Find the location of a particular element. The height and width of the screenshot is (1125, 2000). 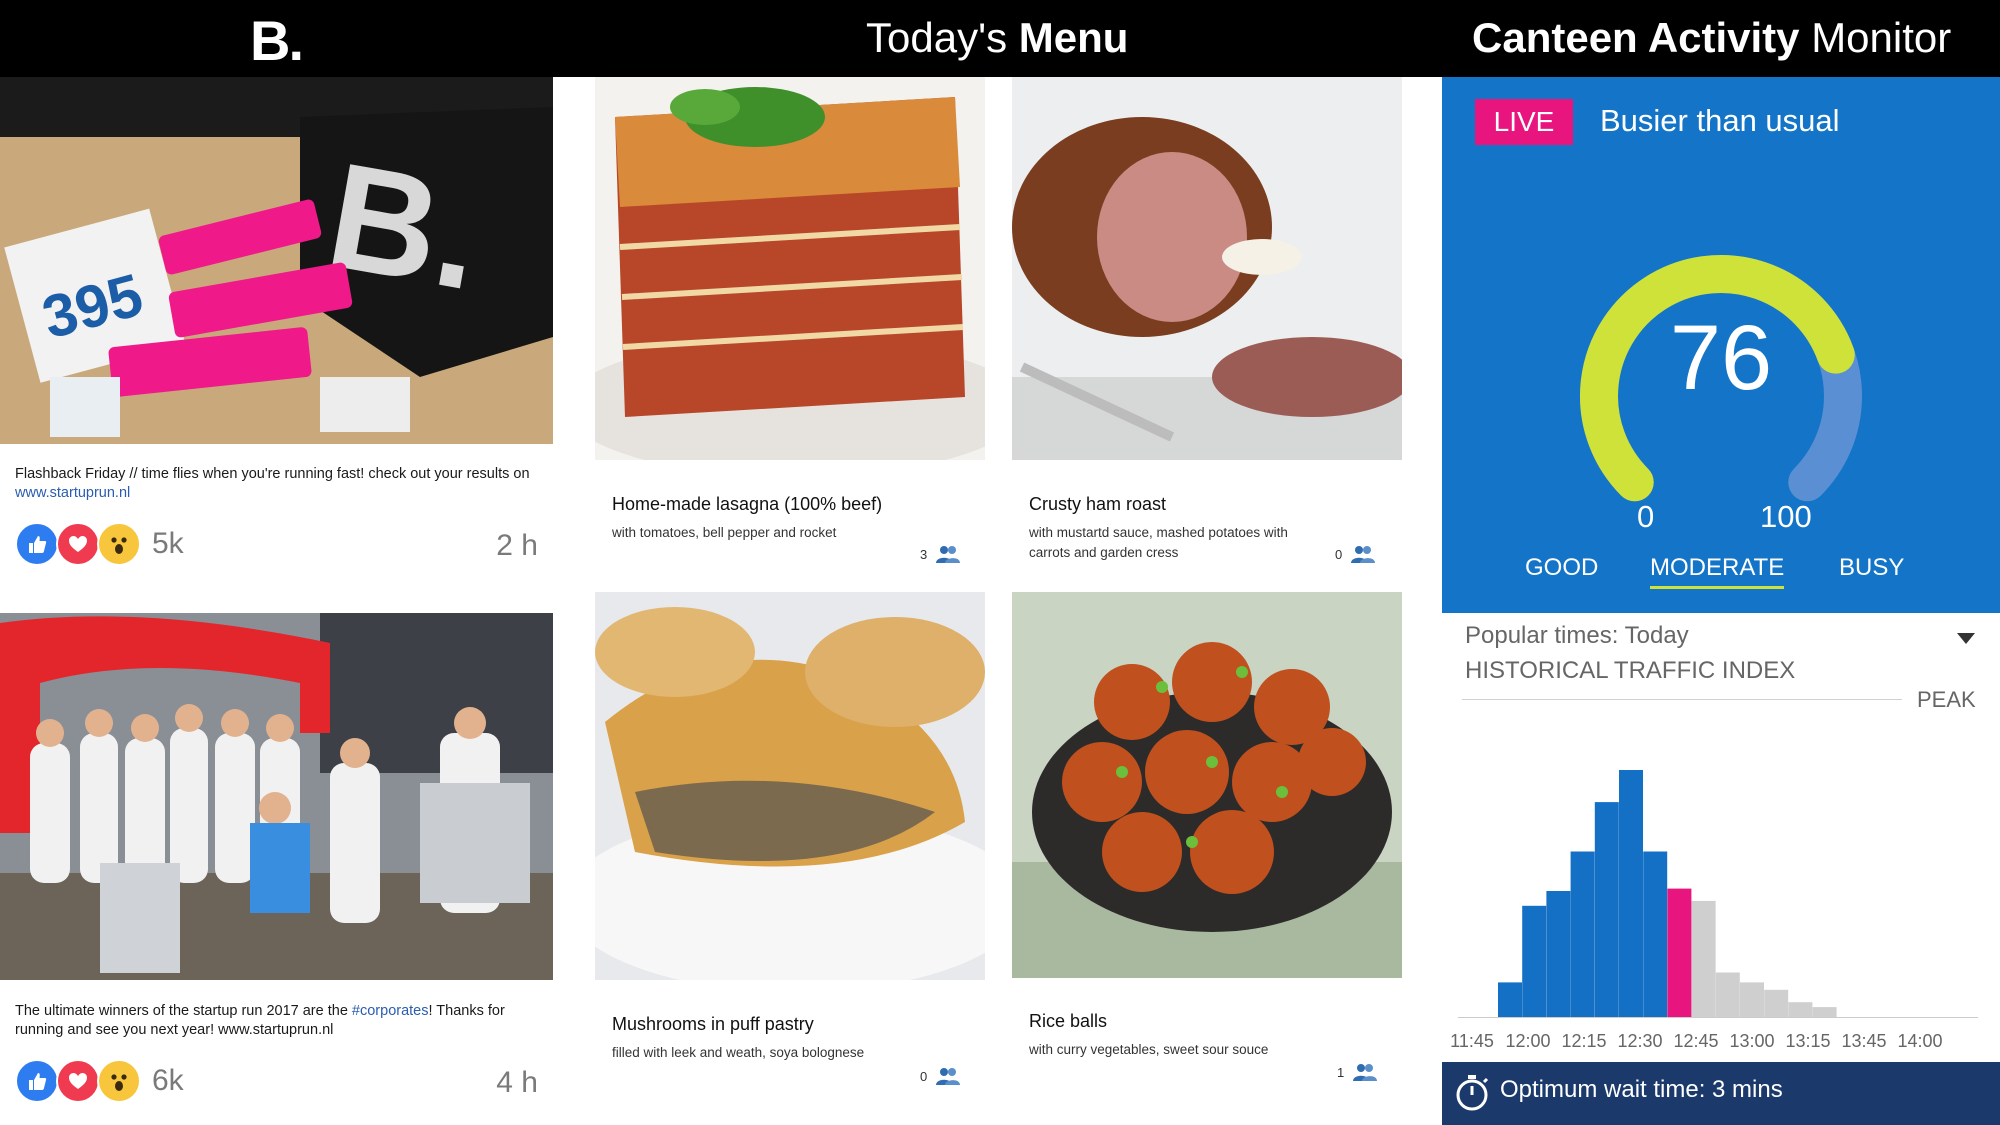

x-tick-label: 13:45 is located at coordinates (1863, 1041).